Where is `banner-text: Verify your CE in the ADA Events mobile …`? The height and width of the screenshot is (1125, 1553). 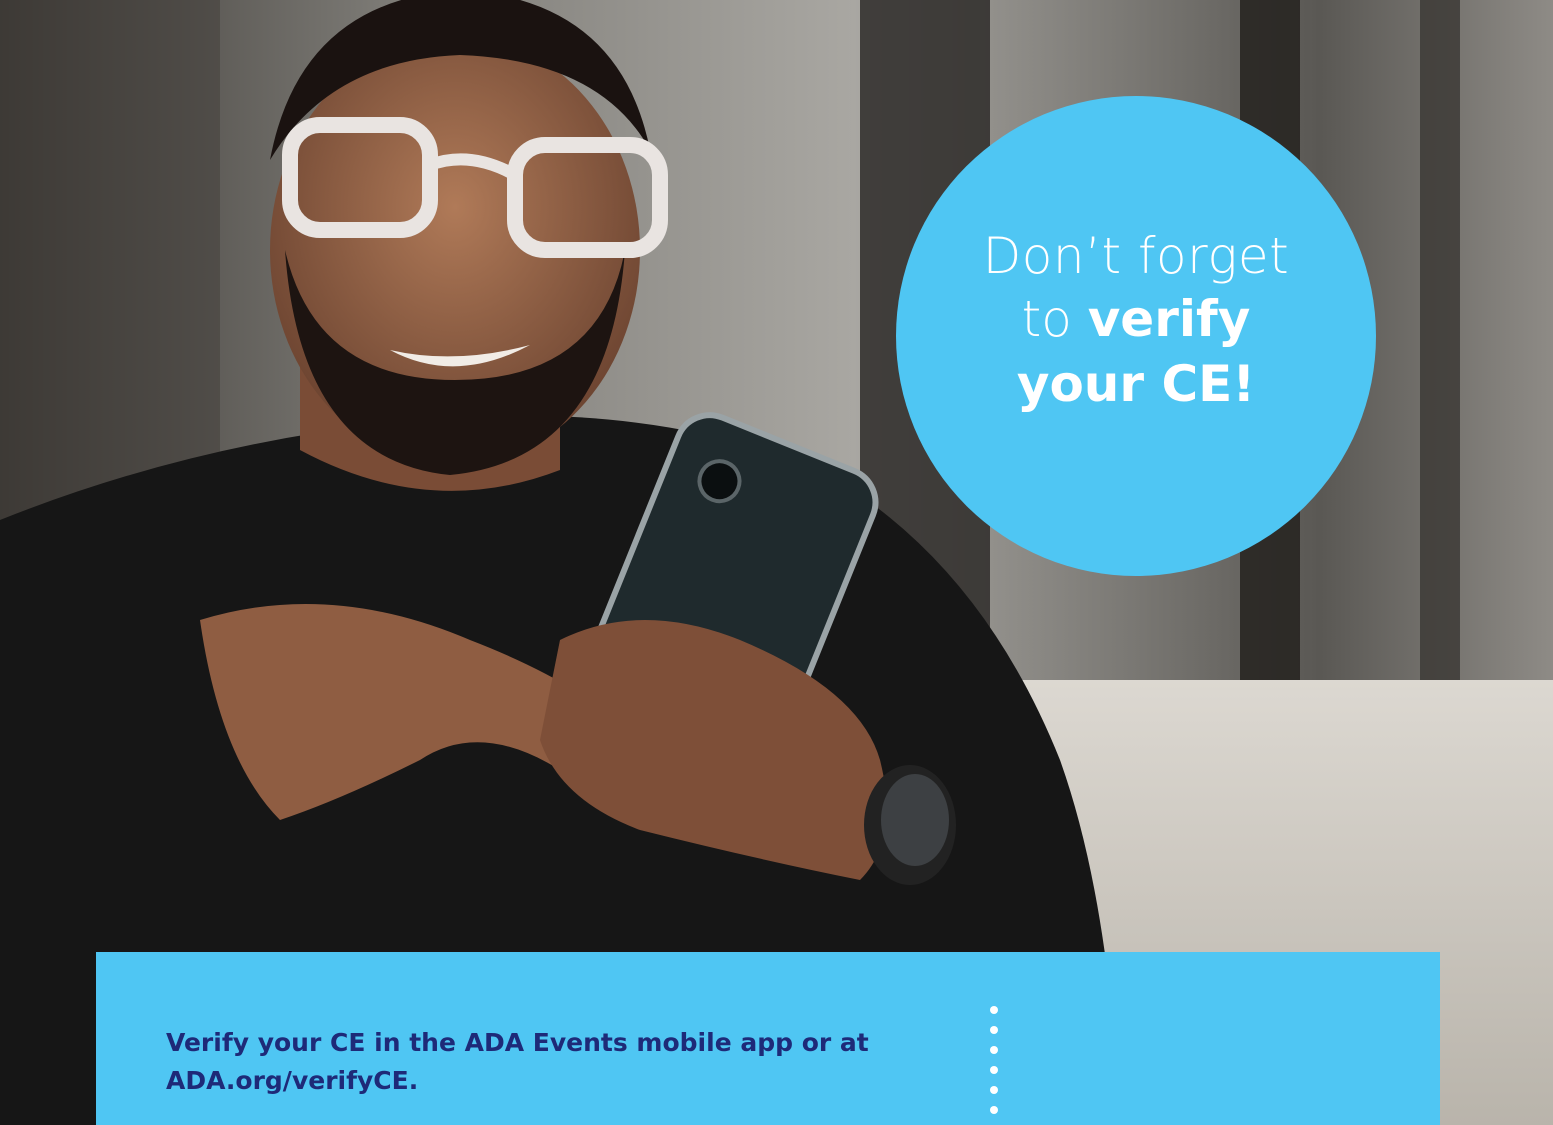 banner-text: Verify your CE in the ADA Events mobile … is located at coordinates (546, 1062).